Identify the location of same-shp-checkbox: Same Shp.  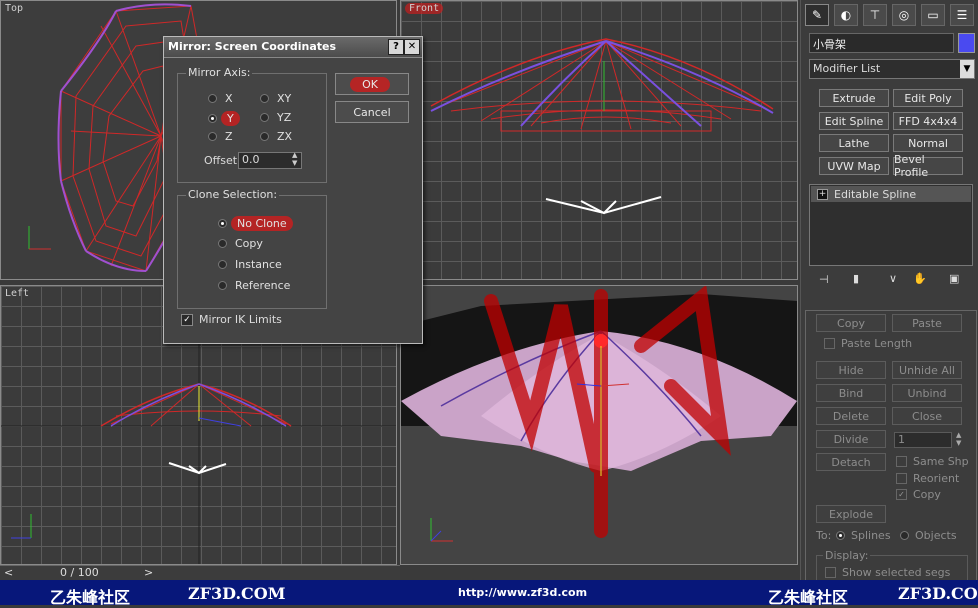
(932, 461).